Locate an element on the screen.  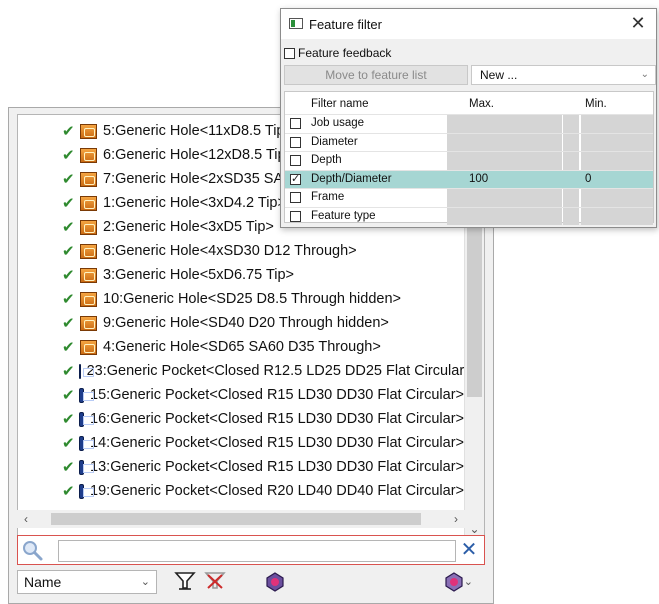
tree-toolbar: Name ⌄ ⌄ is located at coordinates (252, 583).